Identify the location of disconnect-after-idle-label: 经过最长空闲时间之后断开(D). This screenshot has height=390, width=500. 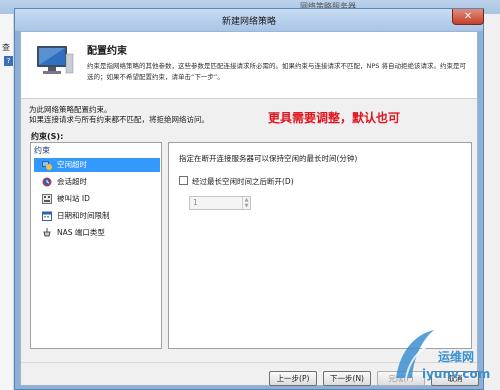
(243, 181).